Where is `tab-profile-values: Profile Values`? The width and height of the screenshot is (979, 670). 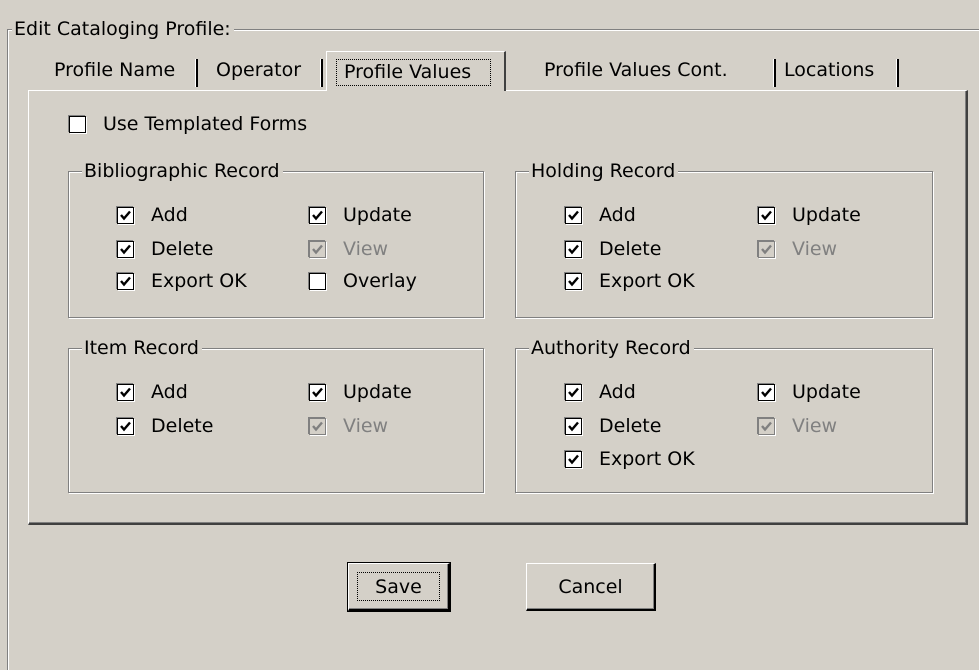 tab-profile-values: Profile Values is located at coordinates (416, 71).